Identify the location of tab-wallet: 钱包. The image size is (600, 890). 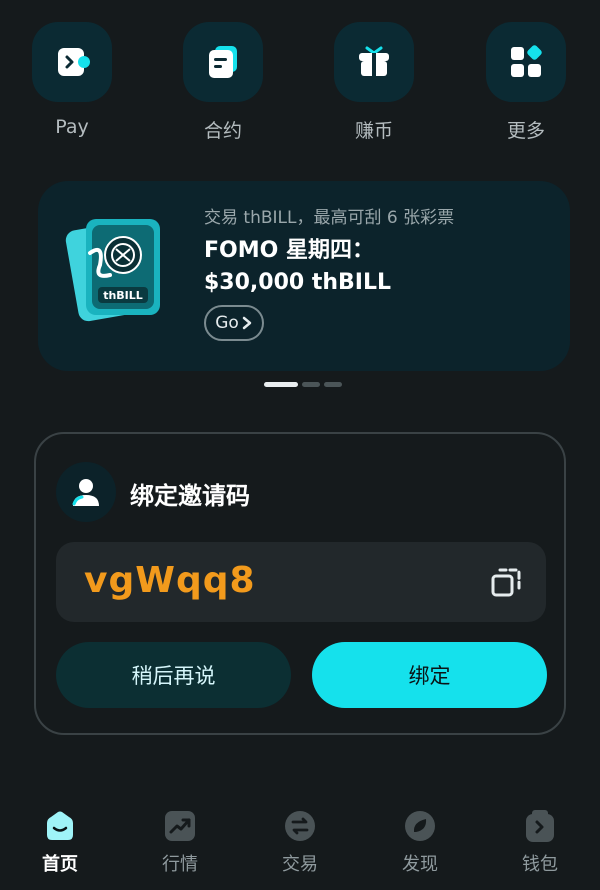
(540, 842).